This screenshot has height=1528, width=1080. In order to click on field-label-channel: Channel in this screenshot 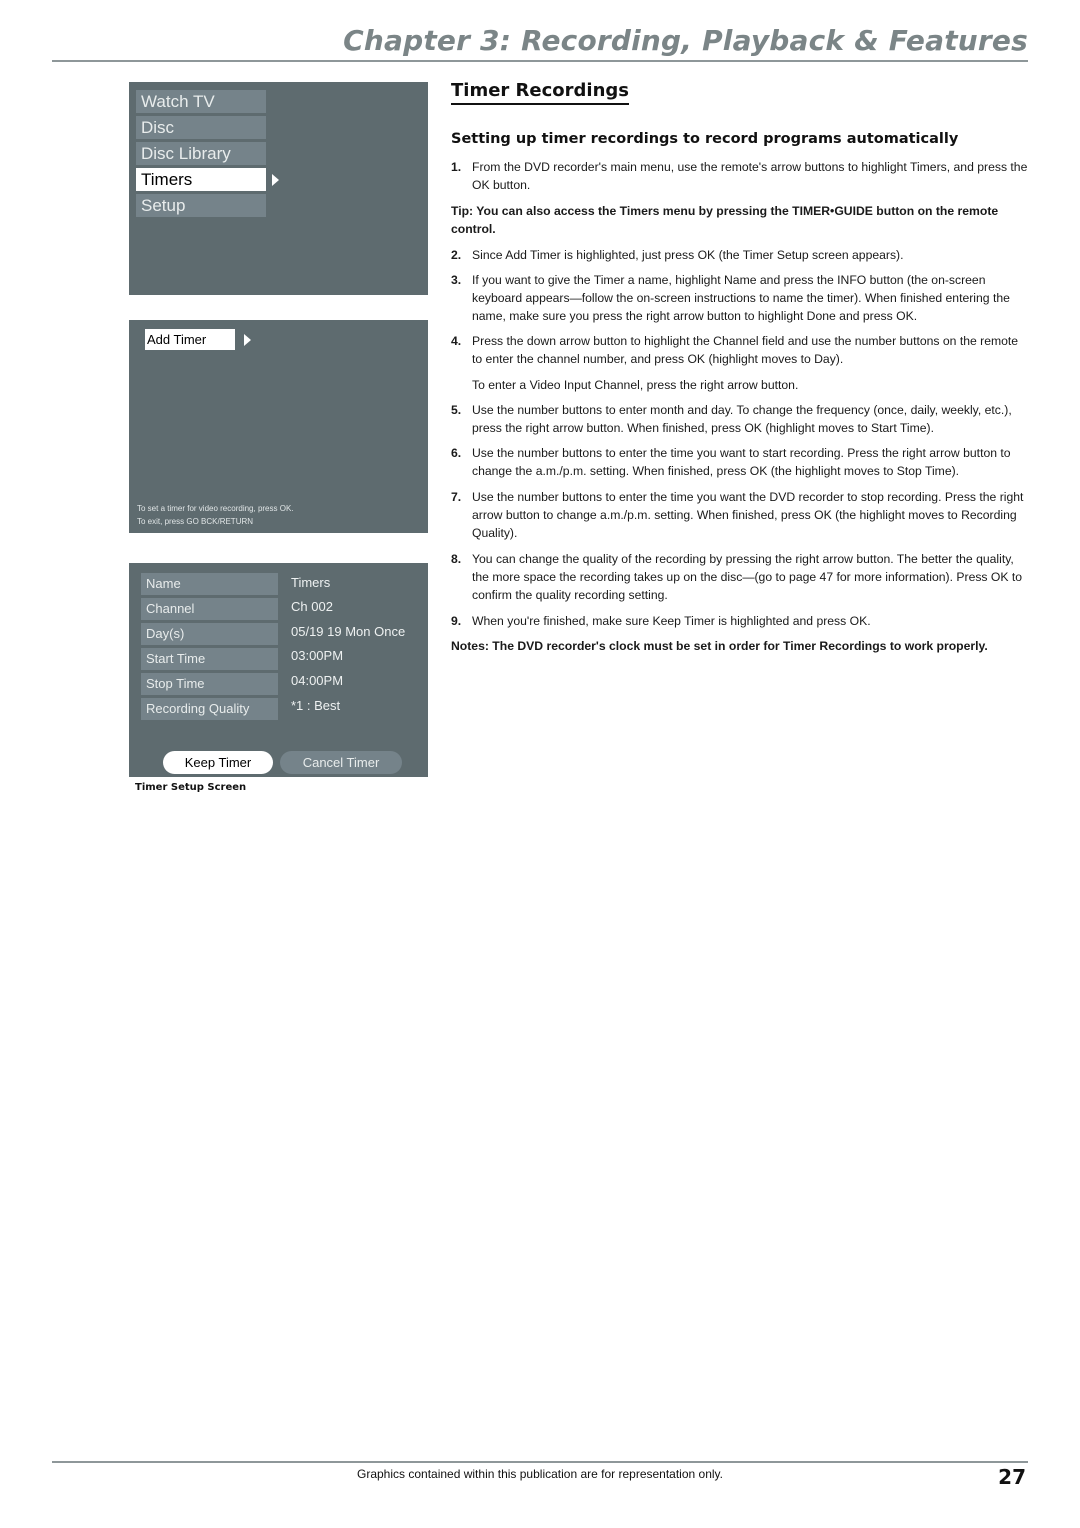, I will do `click(209, 609)`.